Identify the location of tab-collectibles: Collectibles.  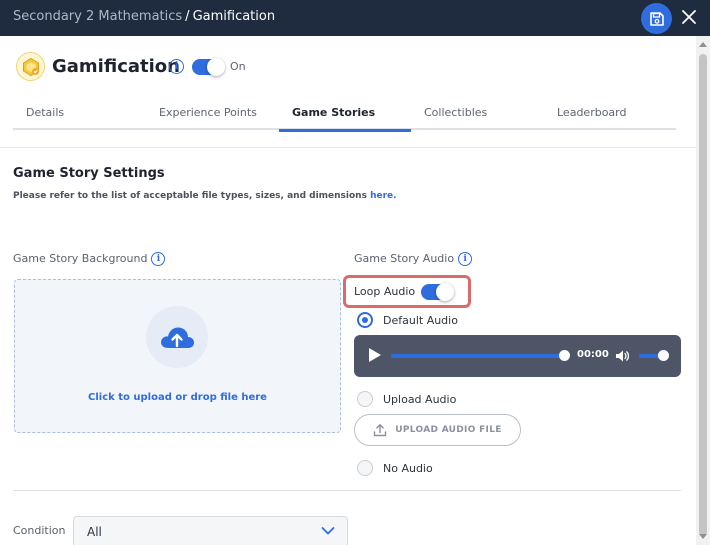
(477, 114).